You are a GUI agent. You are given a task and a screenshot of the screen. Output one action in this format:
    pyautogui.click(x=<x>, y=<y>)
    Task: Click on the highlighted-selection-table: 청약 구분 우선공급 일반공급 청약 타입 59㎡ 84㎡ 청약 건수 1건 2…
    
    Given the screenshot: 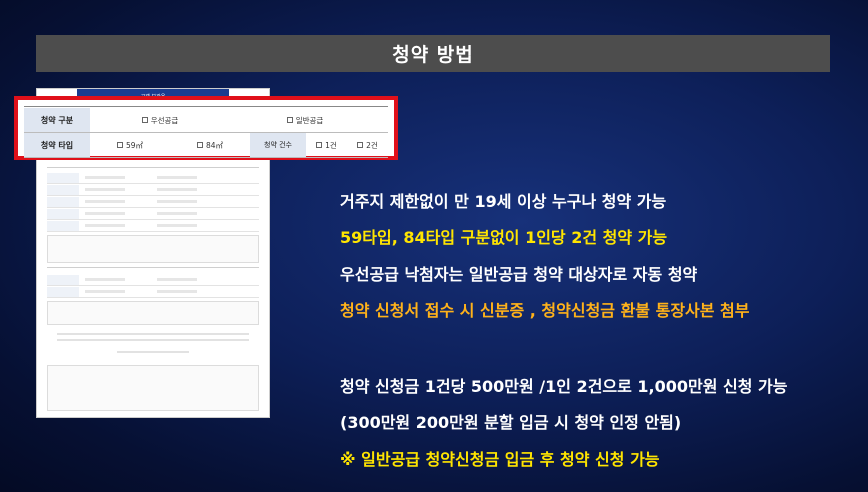 What is the action you would take?
    pyautogui.click(x=206, y=128)
    